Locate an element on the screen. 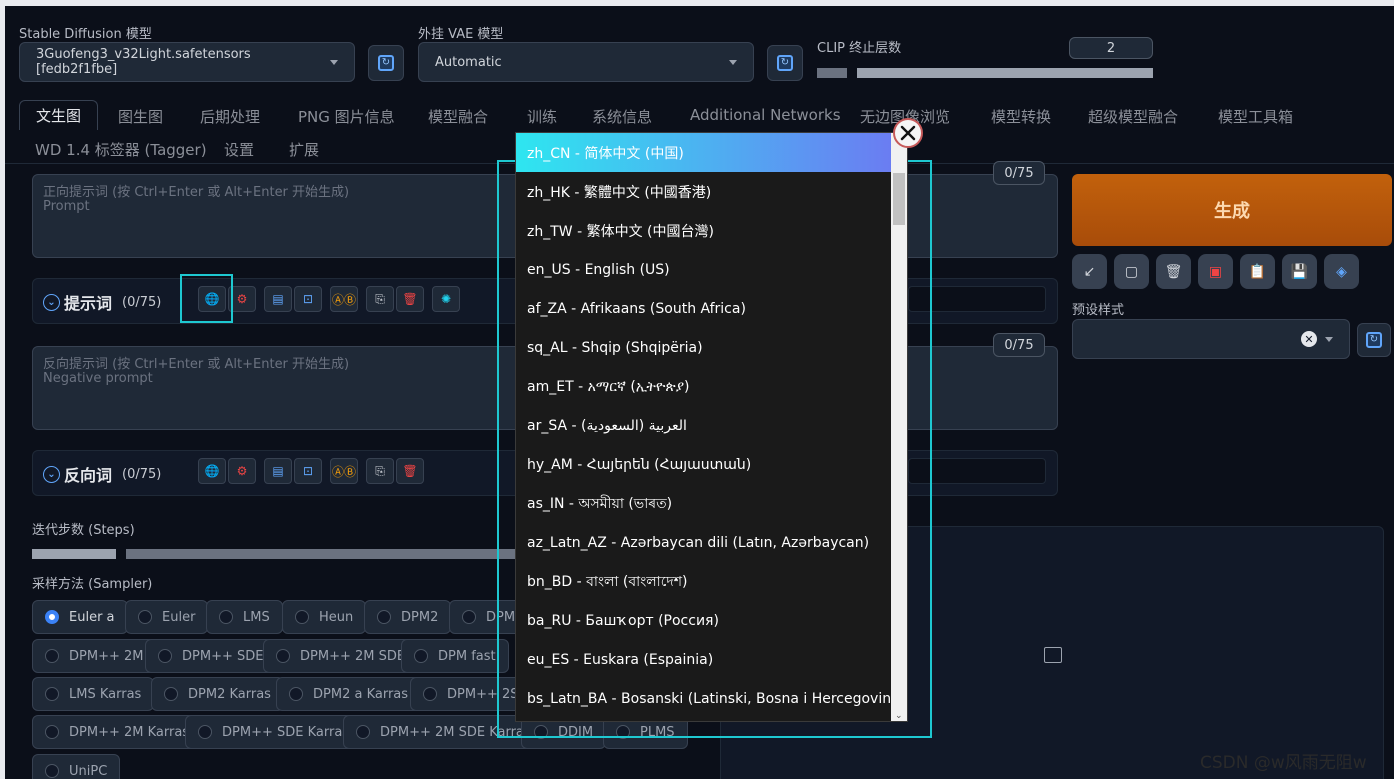  sampler-option-label: DPM++ SDE is located at coordinates (223, 656).